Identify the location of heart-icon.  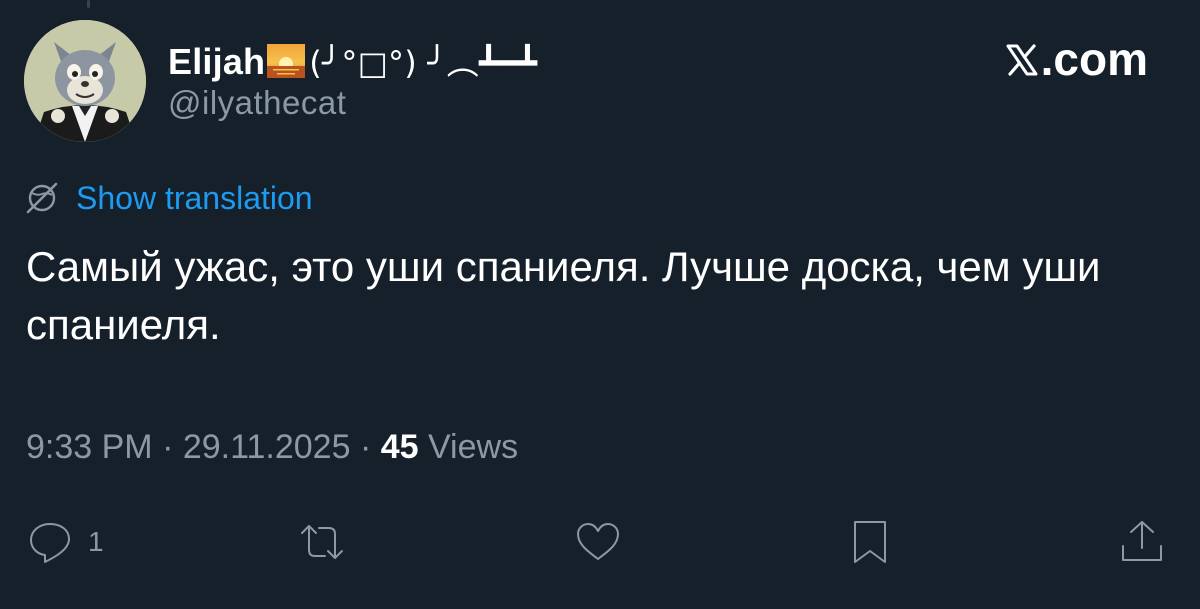
(598, 541).